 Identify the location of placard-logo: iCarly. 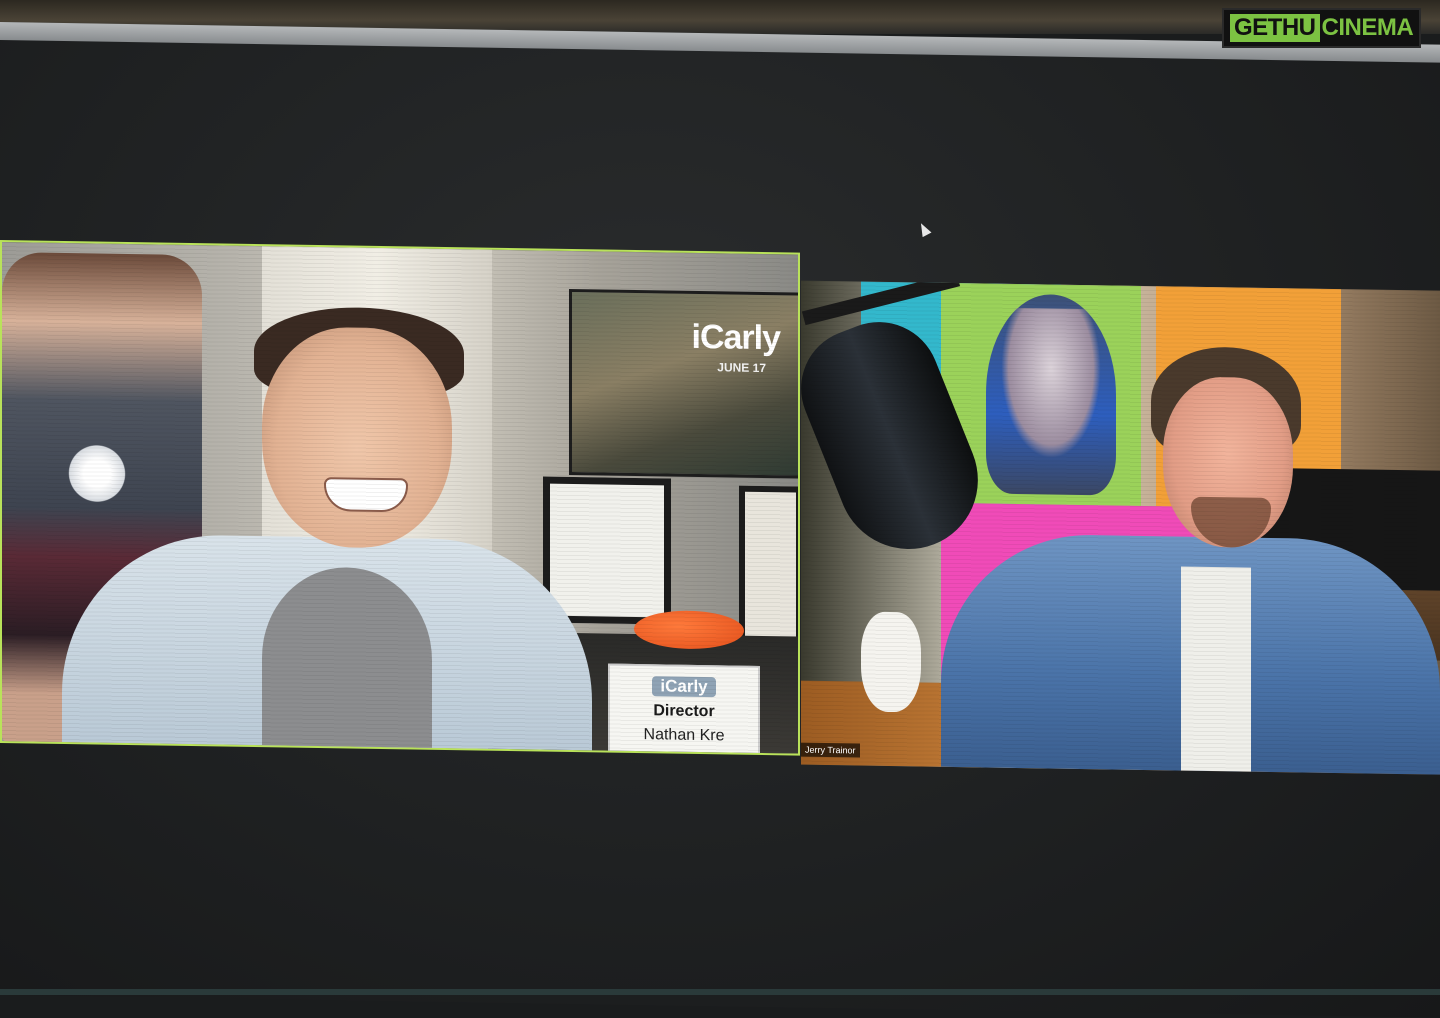
(684, 687).